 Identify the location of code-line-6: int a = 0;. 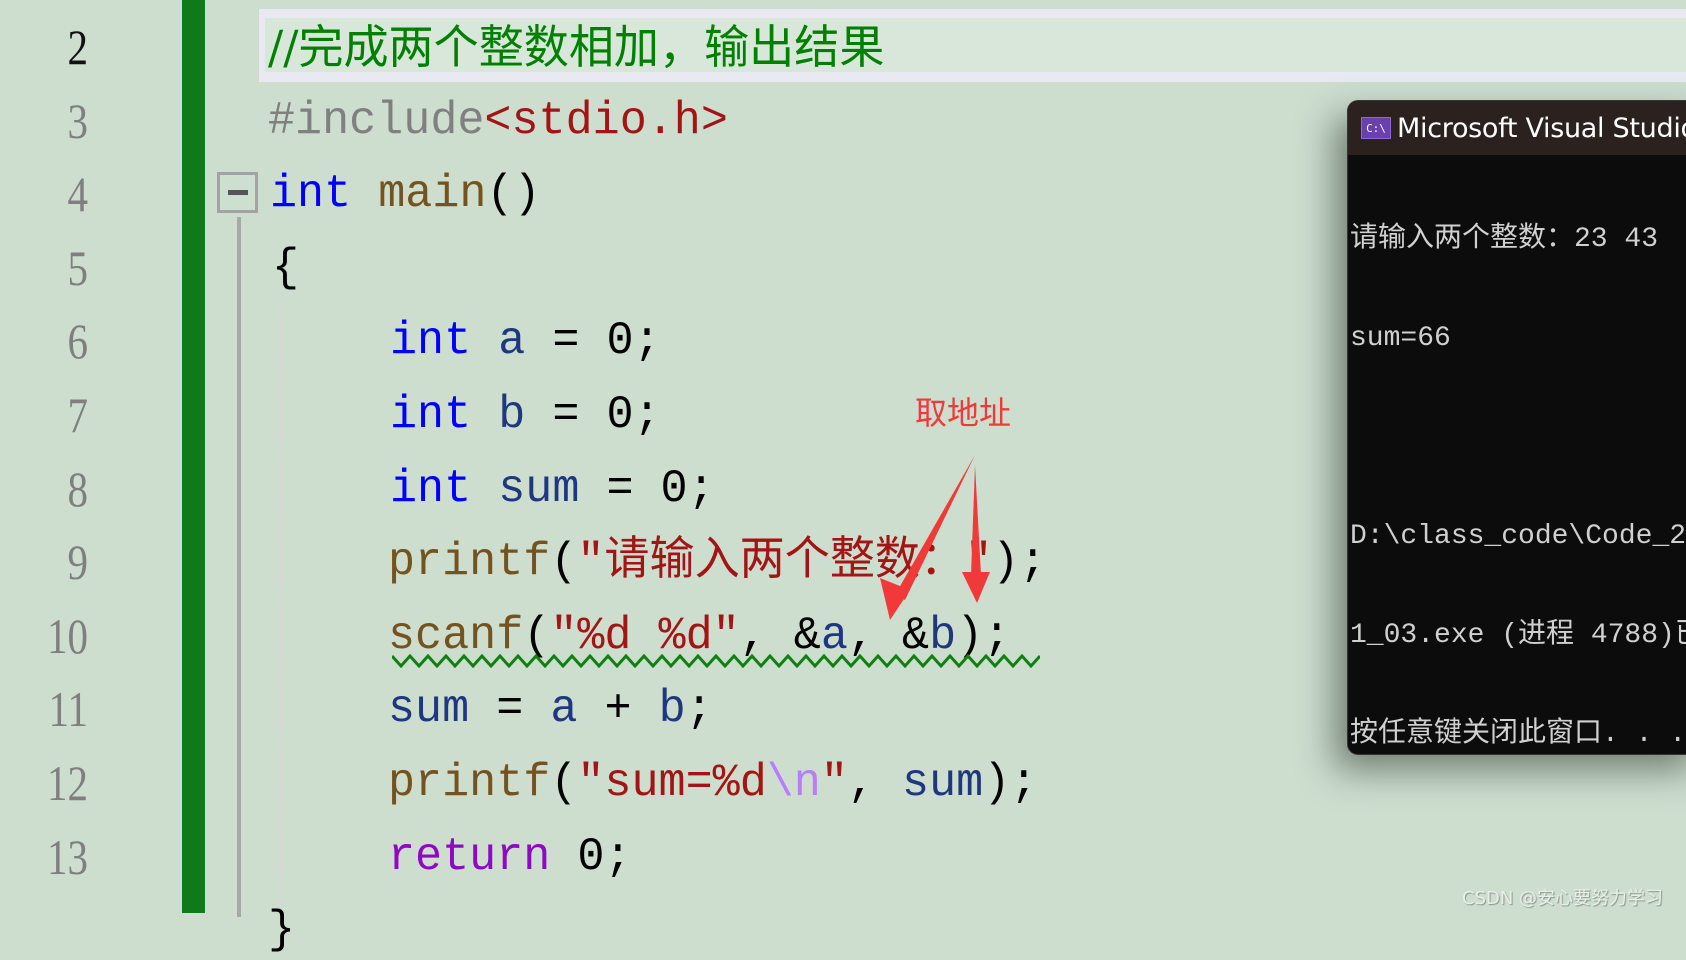
(525, 341).